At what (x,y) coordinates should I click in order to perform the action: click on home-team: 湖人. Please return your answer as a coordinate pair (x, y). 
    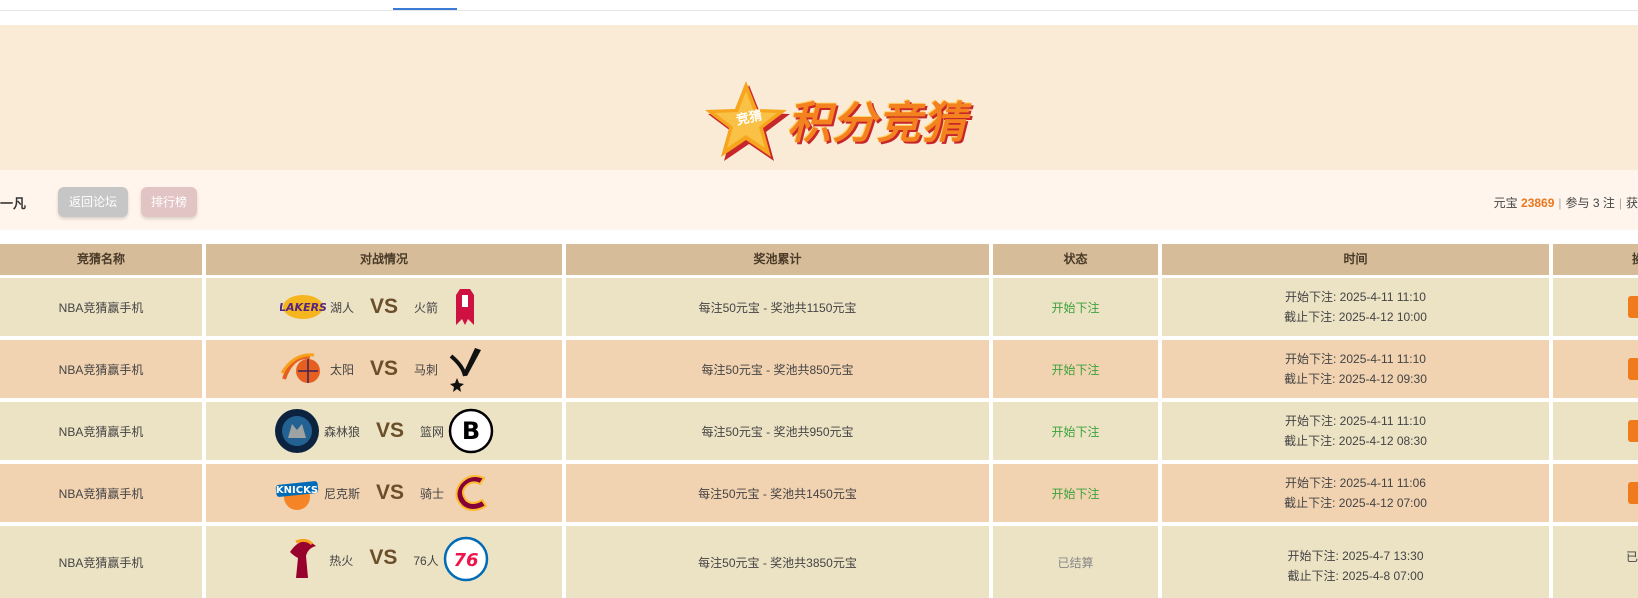
    Looking at the image, I should click on (341, 307).